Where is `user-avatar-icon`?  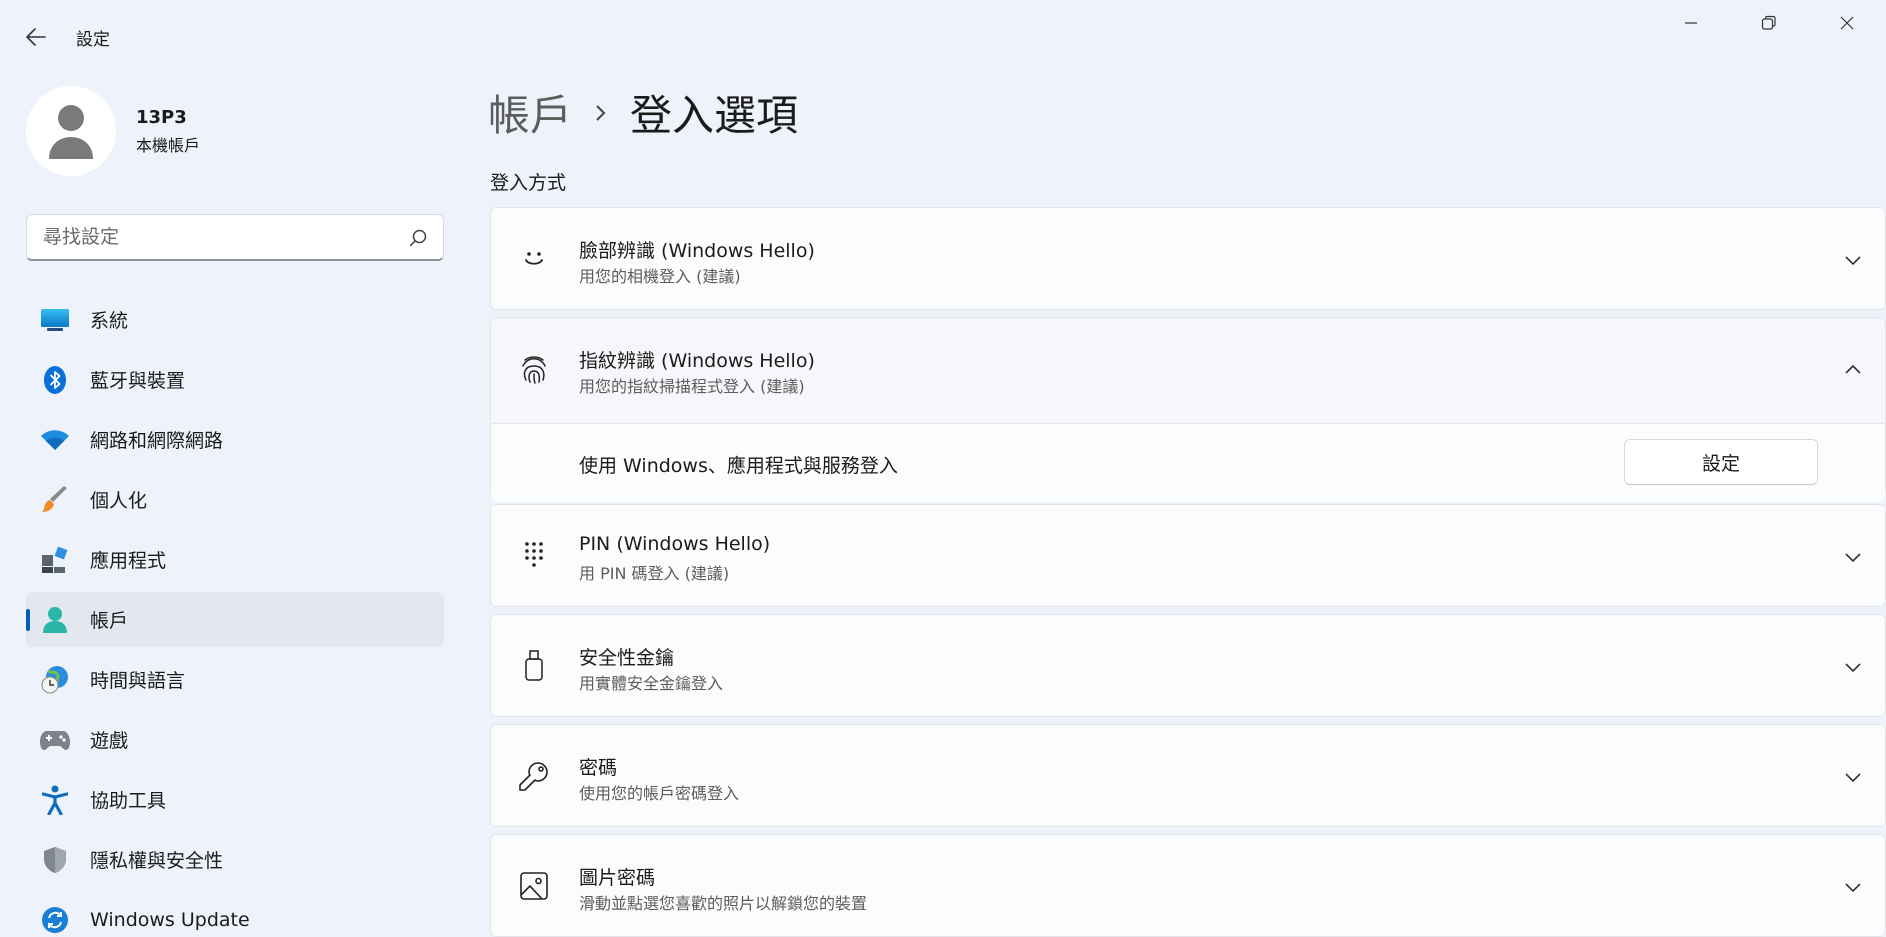
user-avatar-icon is located at coordinates (71, 132).